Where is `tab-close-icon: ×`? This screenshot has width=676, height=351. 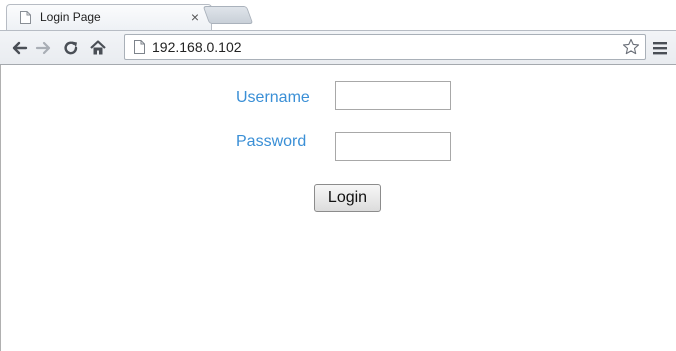
tab-close-icon: × is located at coordinates (195, 17).